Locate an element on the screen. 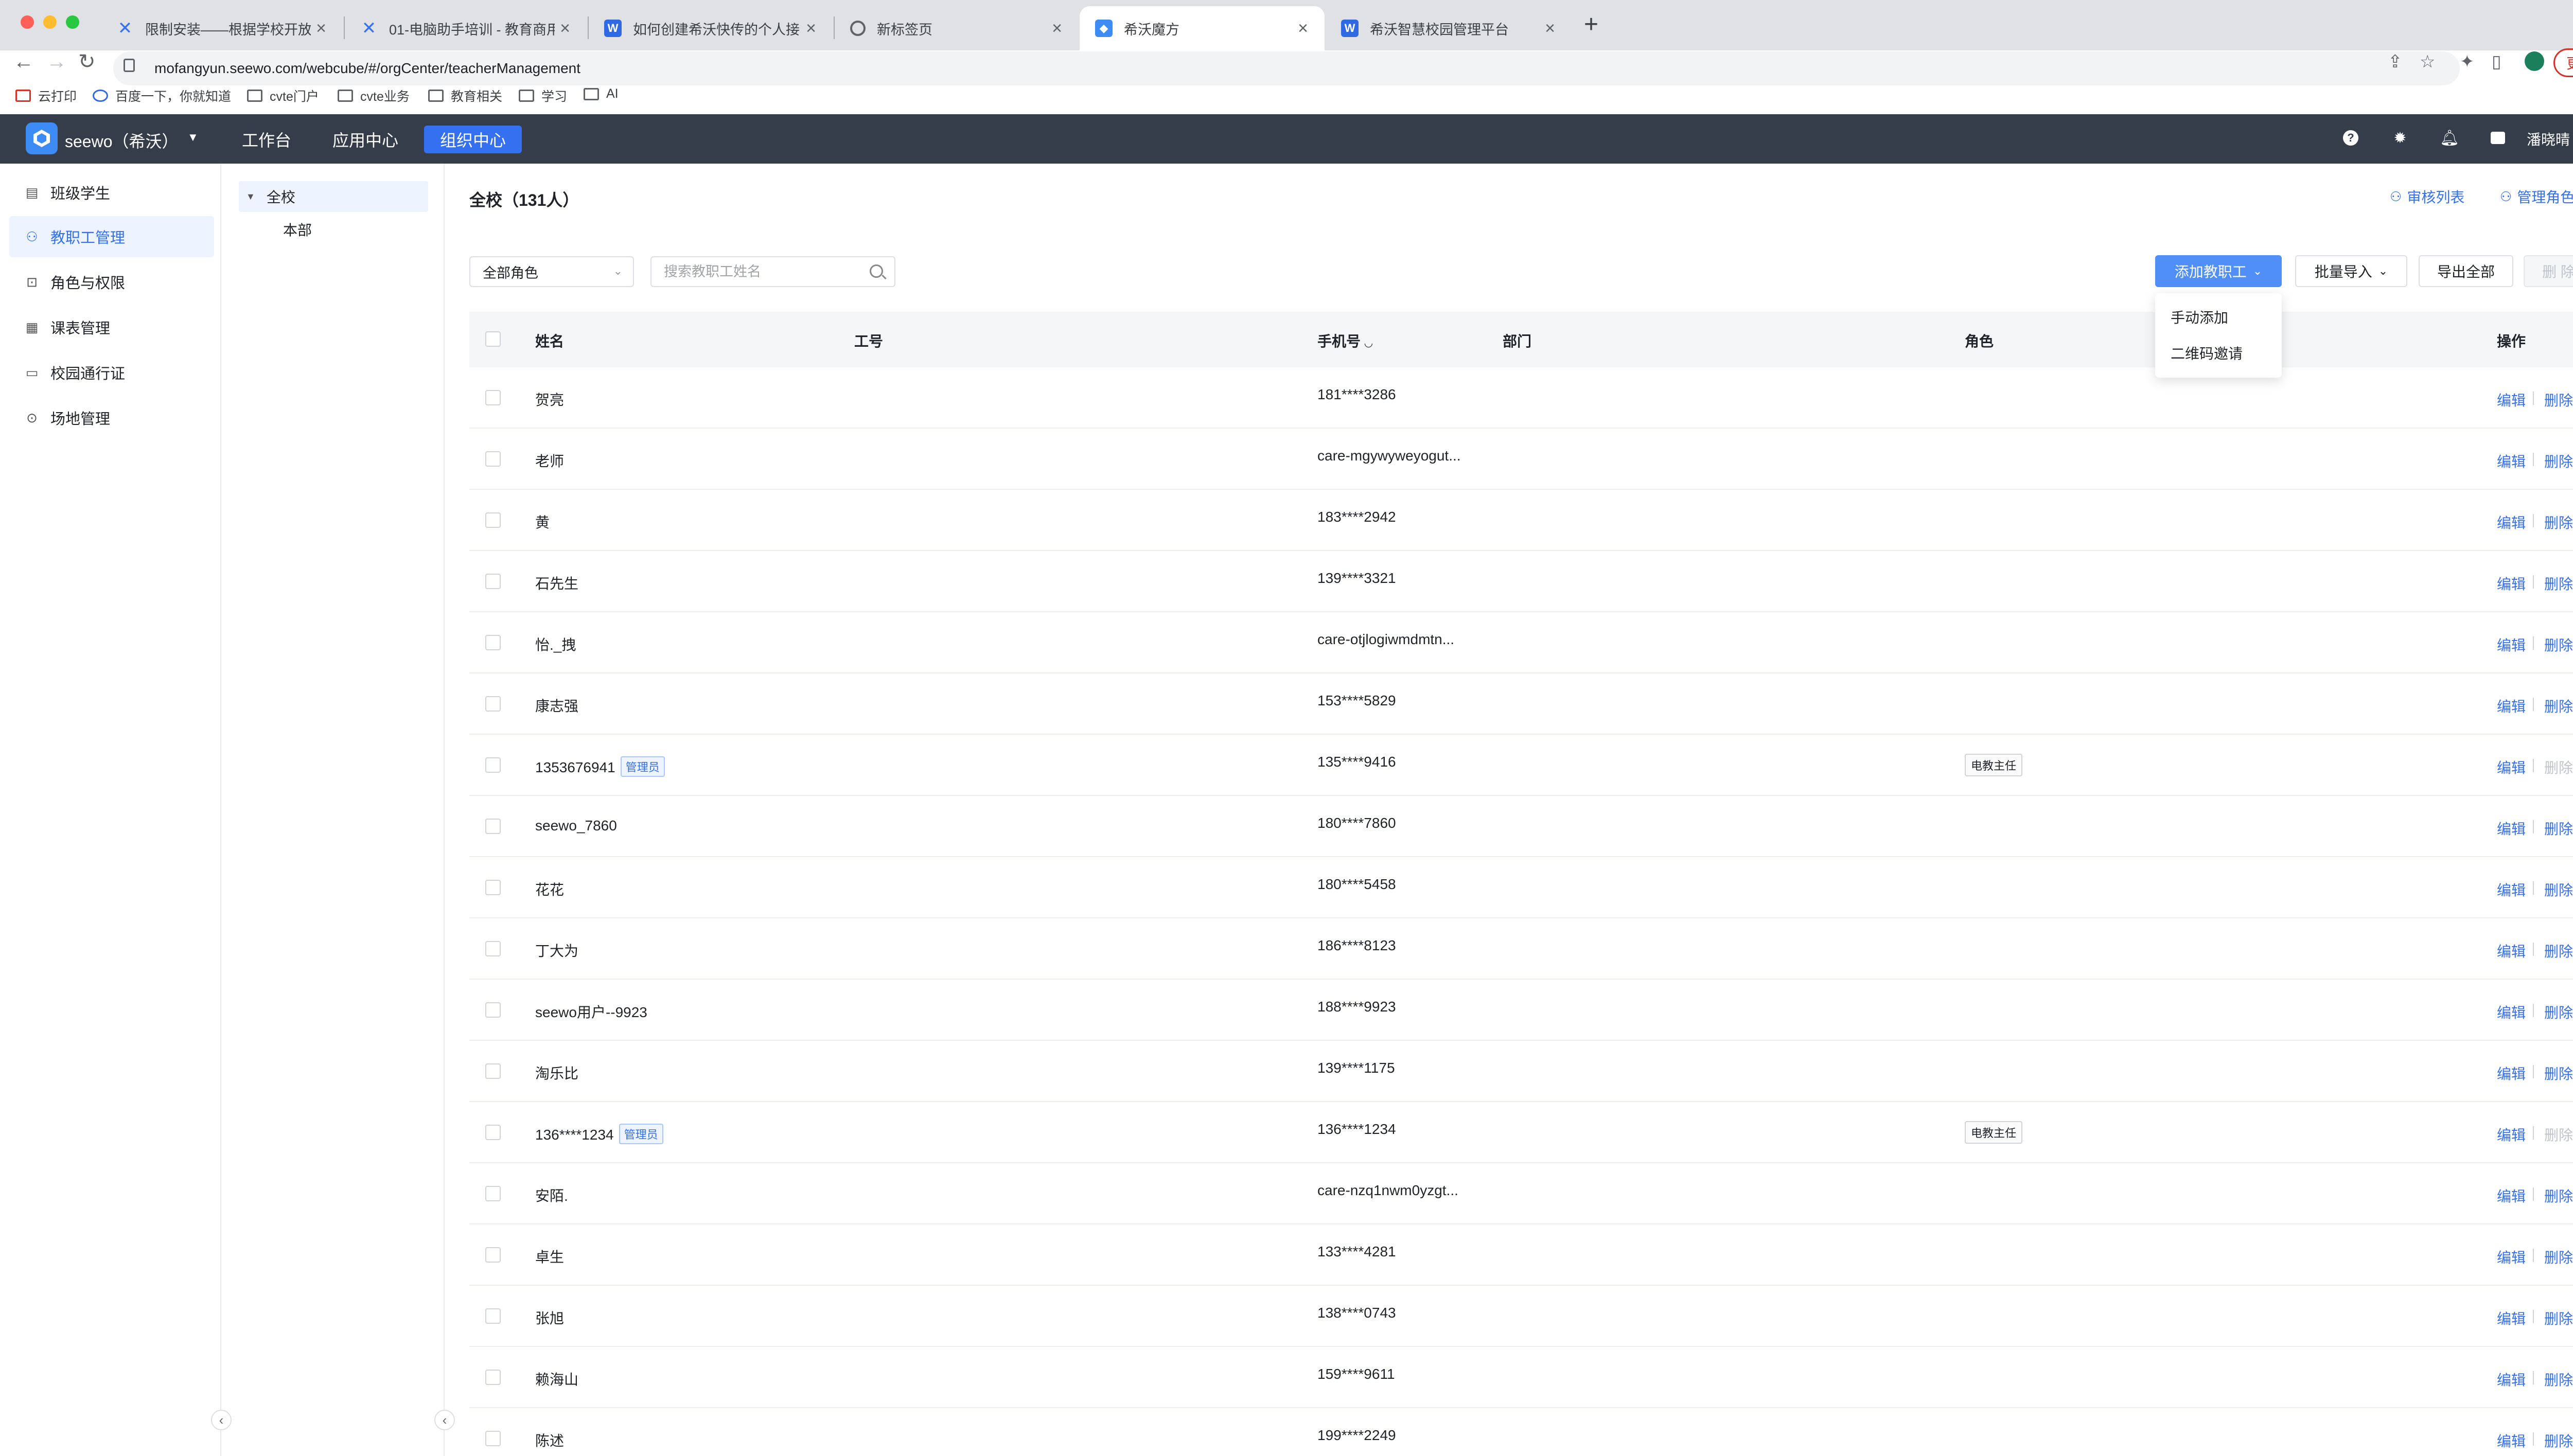 This screenshot has width=2573, height=1456. browser-tab-1: ✕ 限制安装——根据学校开放 - 教育 × is located at coordinates (222, 28).